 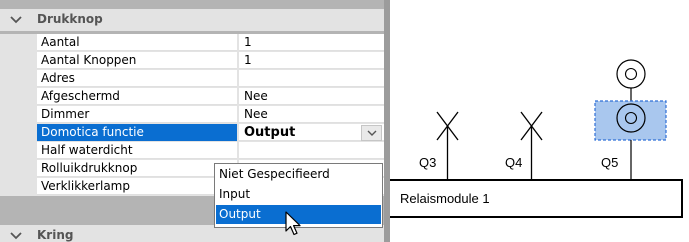 What do you see at coordinates (137, 96) in the screenshot?
I see `property-name: Afgeschermd` at bounding box center [137, 96].